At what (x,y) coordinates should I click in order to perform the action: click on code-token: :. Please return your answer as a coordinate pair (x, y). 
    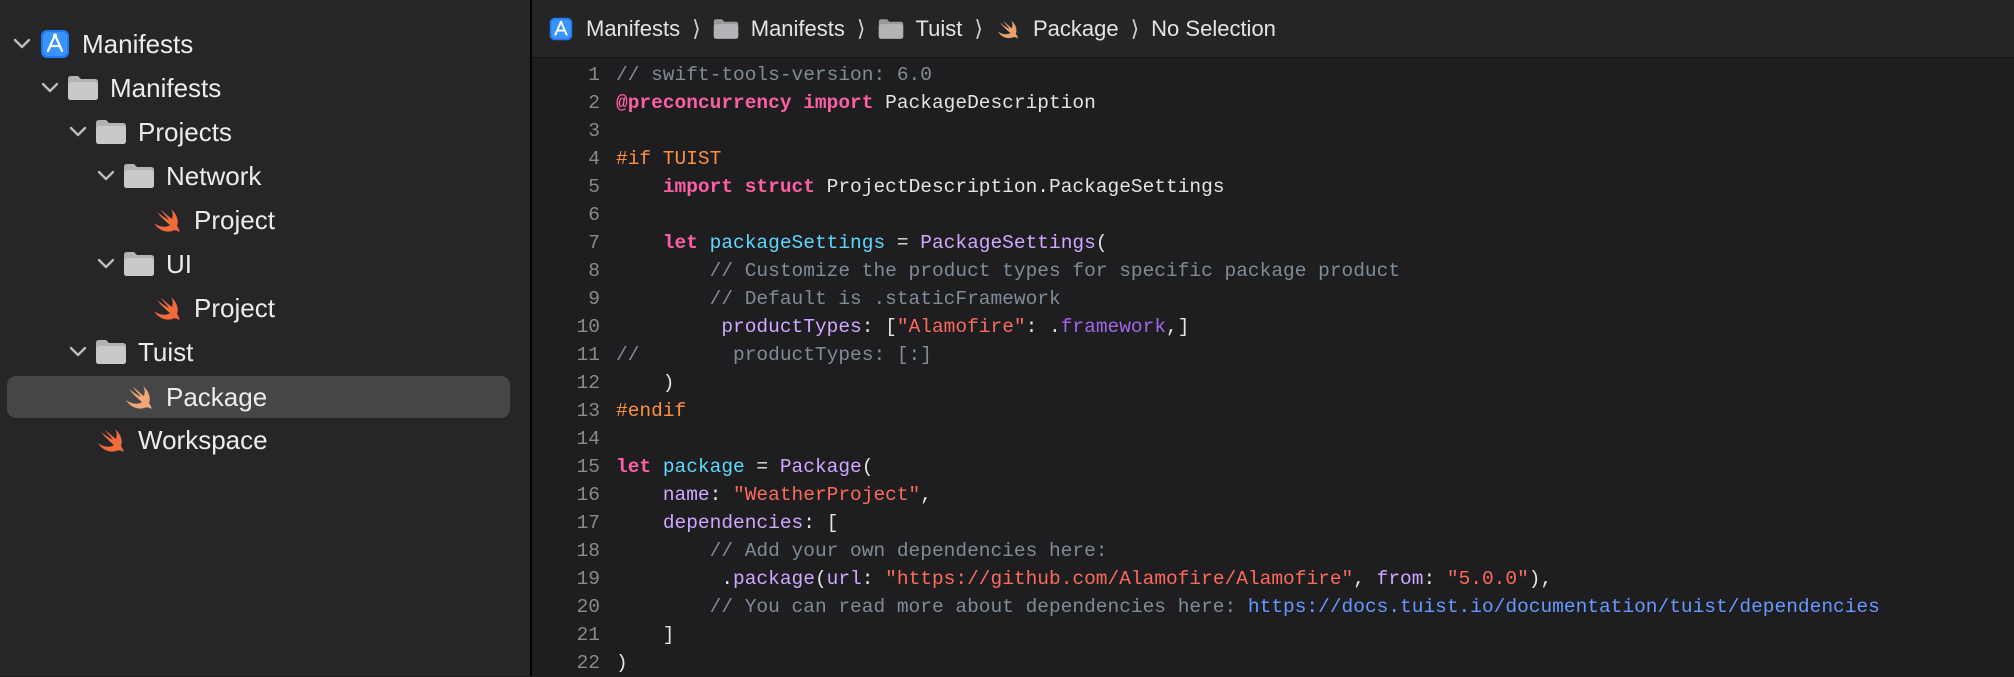
    Looking at the image, I should click on (721, 495).